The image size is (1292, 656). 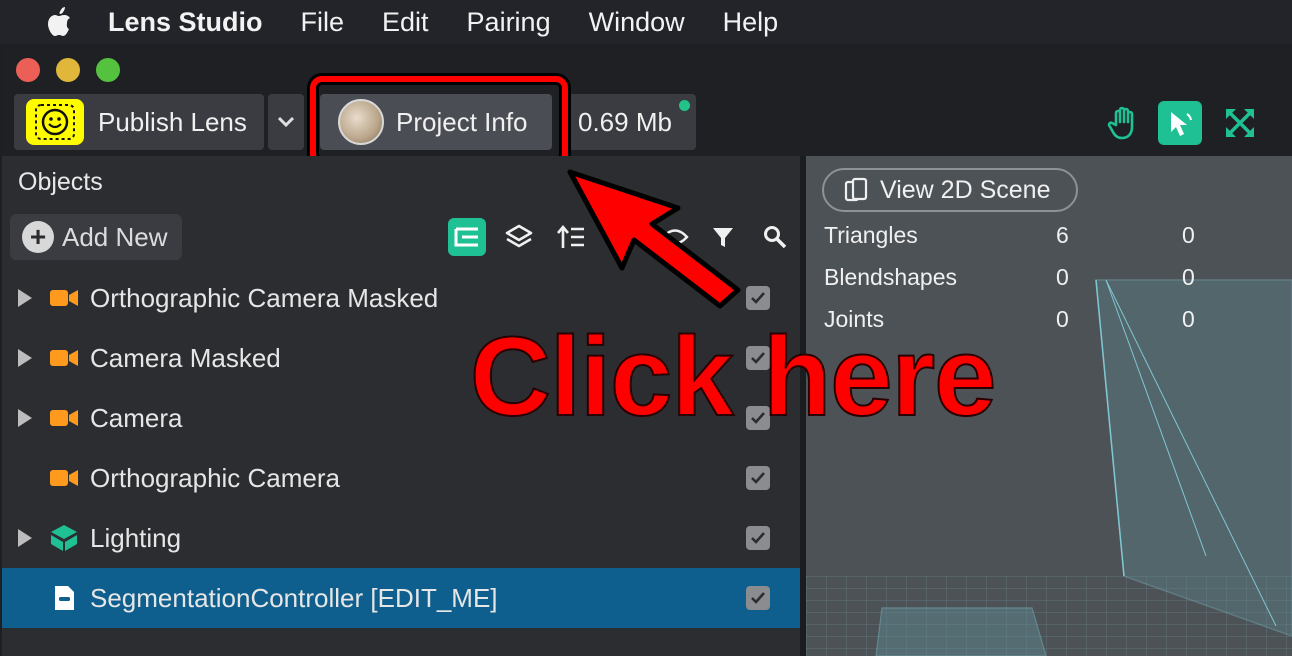 What do you see at coordinates (64, 598) in the screenshot?
I see `script-icon` at bounding box center [64, 598].